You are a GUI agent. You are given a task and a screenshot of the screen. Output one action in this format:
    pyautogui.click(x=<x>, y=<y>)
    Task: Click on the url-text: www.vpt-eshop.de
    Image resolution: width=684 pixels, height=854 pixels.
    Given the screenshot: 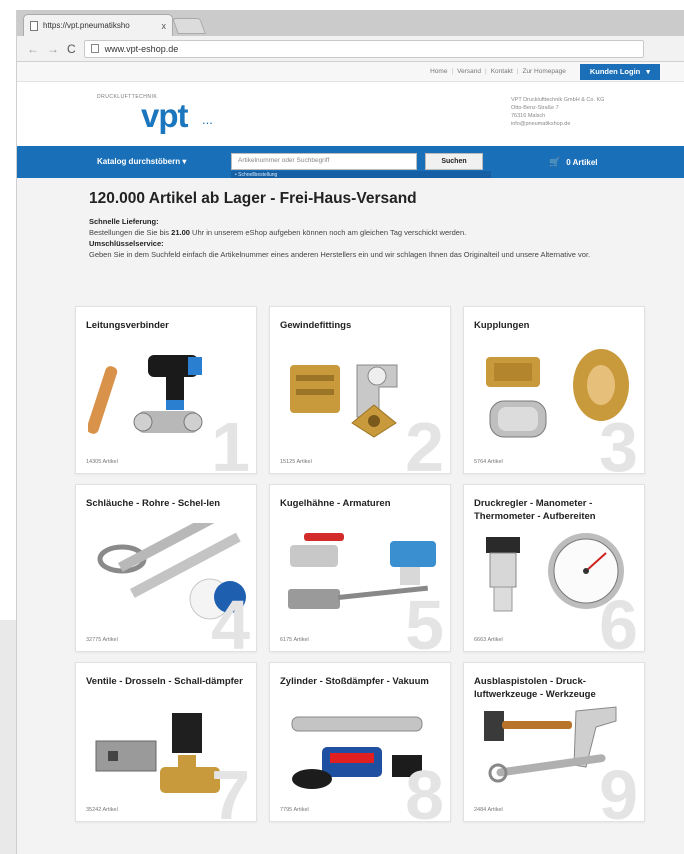 What is the action you would take?
    pyautogui.click(x=141, y=48)
    